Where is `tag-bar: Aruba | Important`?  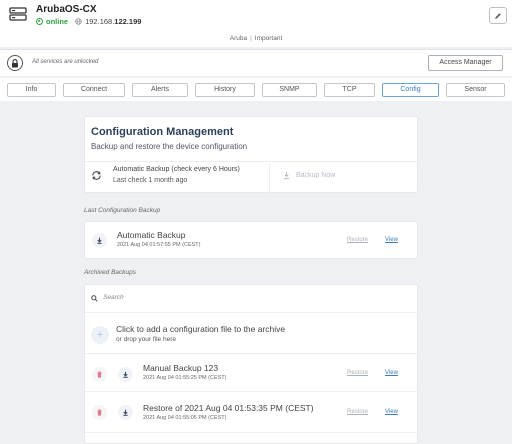 tag-bar: Aruba | Important is located at coordinates (256, 40).